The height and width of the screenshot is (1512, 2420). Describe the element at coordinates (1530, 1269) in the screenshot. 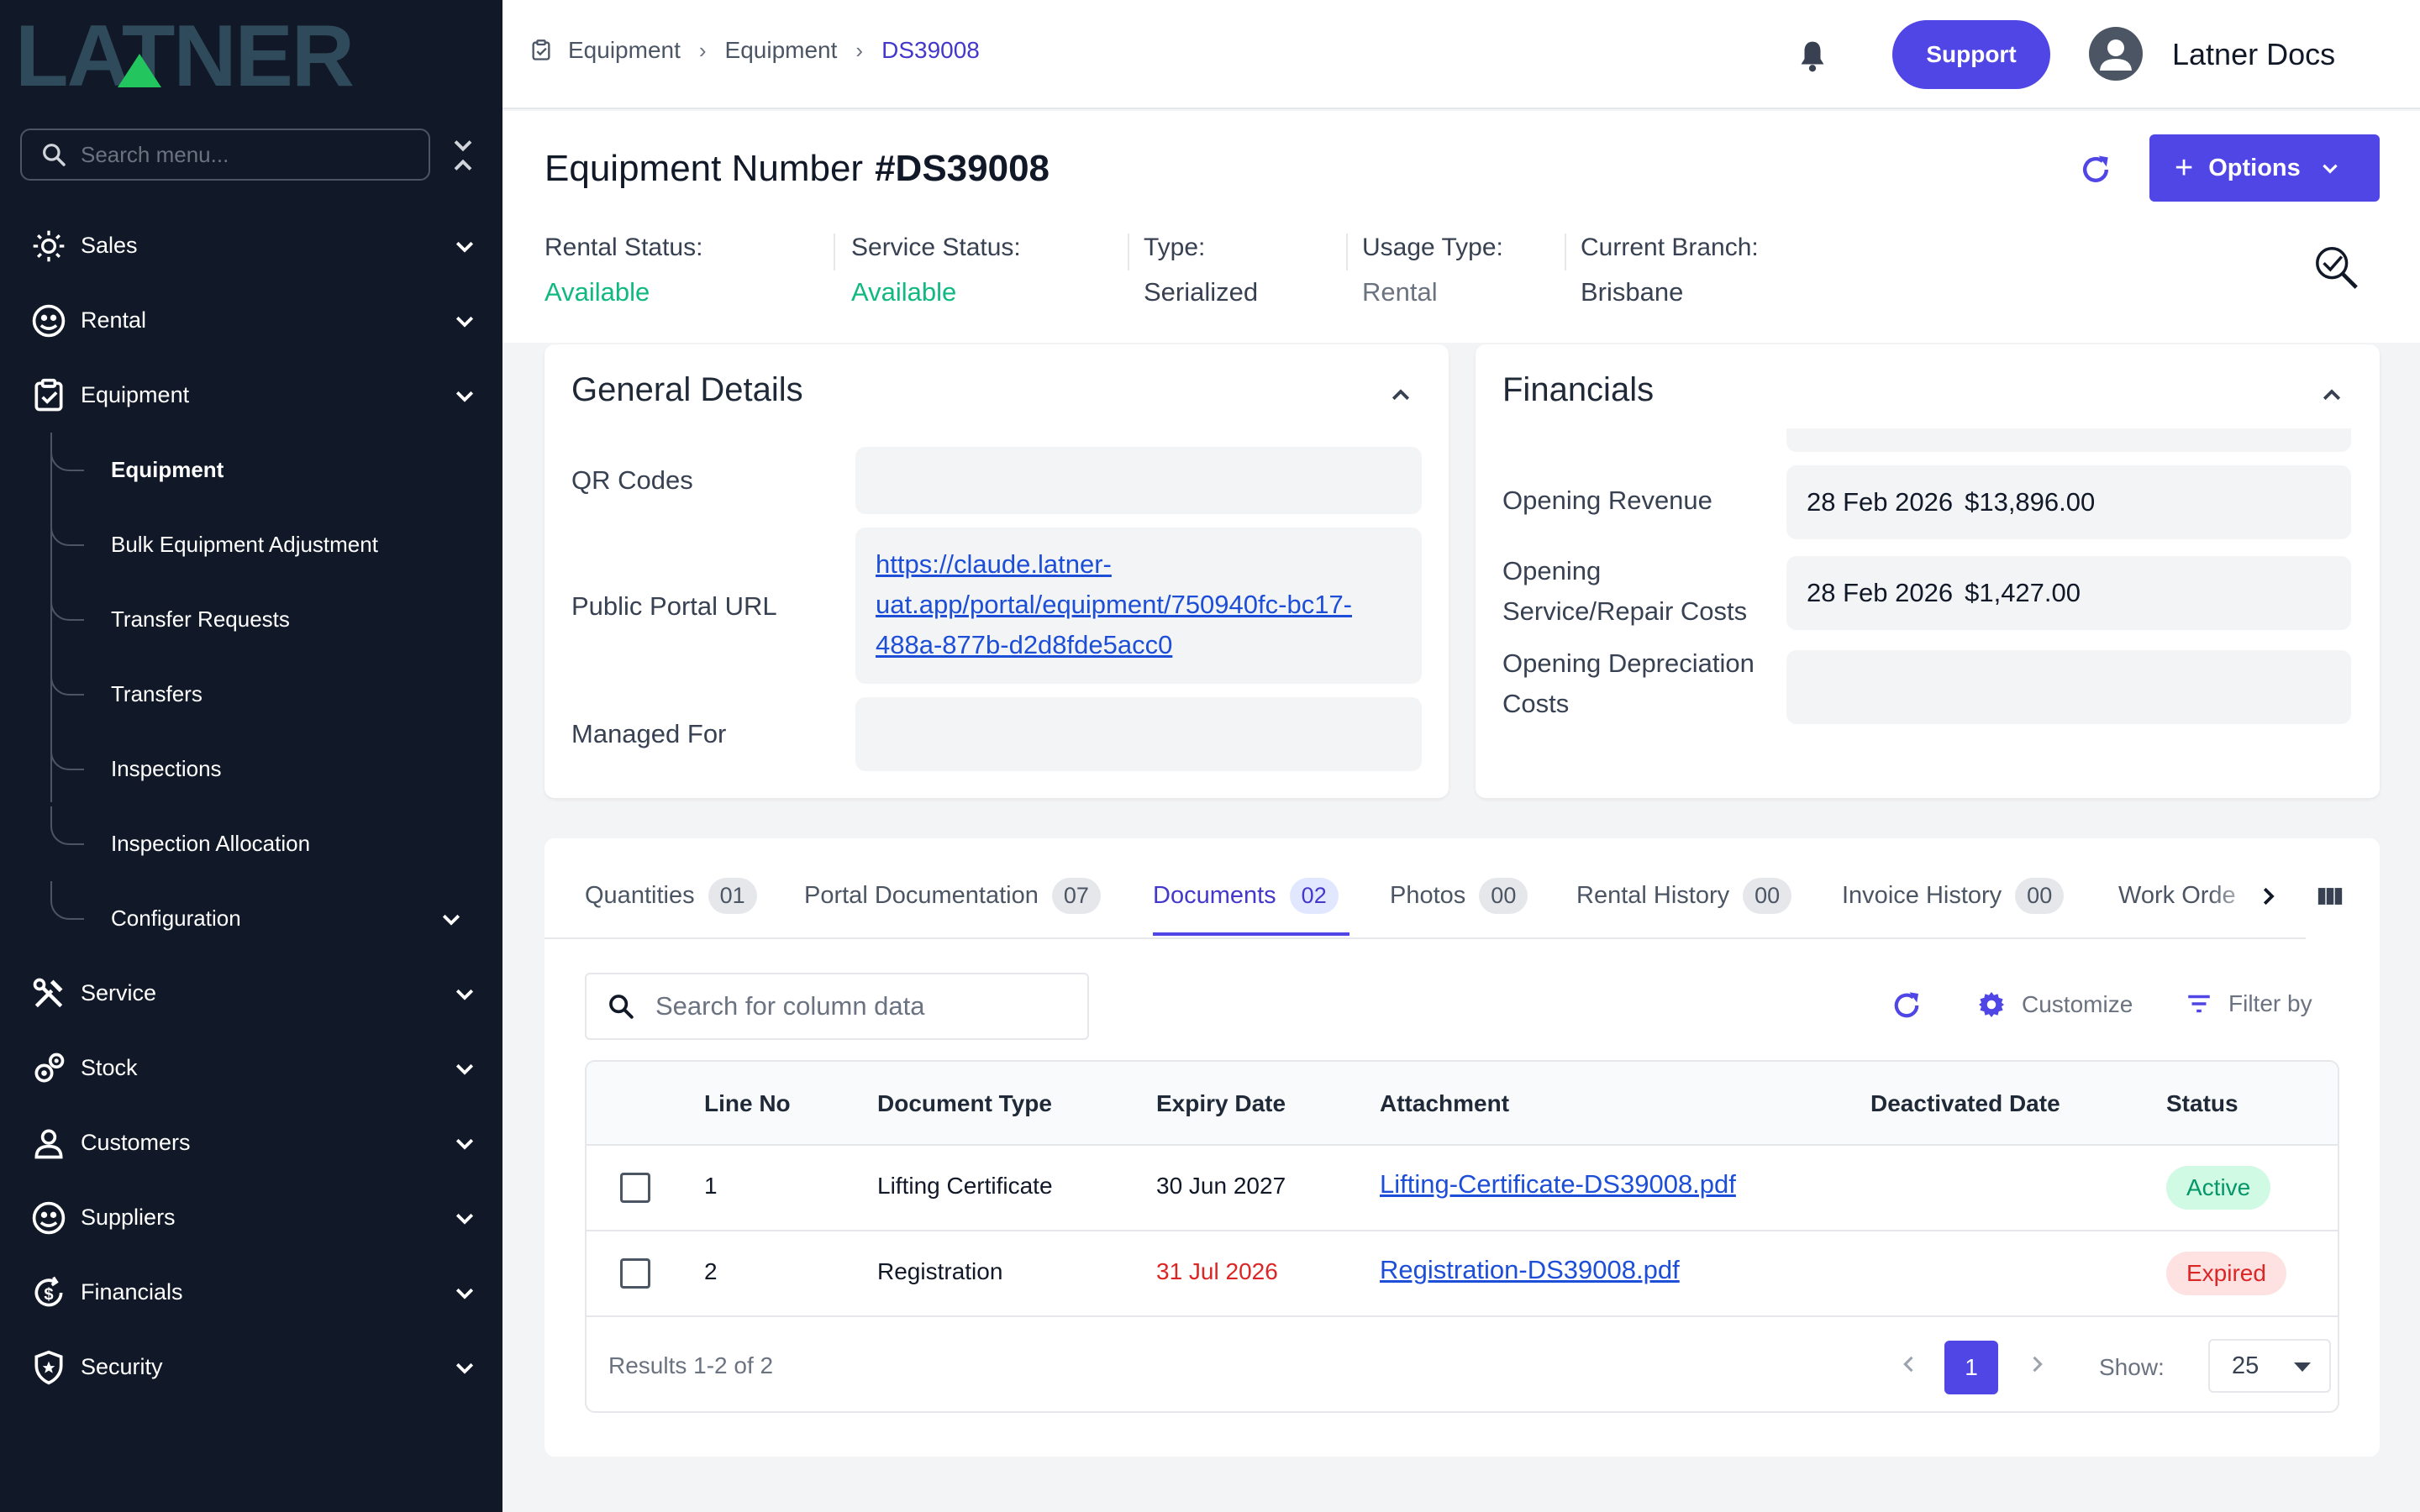

I see `attachment-link: Registration-DS39008.pdf` at that location.